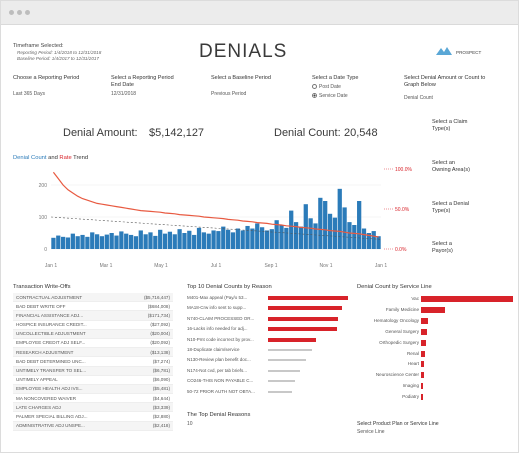 The image size is (519, 453). Describe the element at coordinates (11, 12) in the screenshot. I see `window-close-dot` at that location.